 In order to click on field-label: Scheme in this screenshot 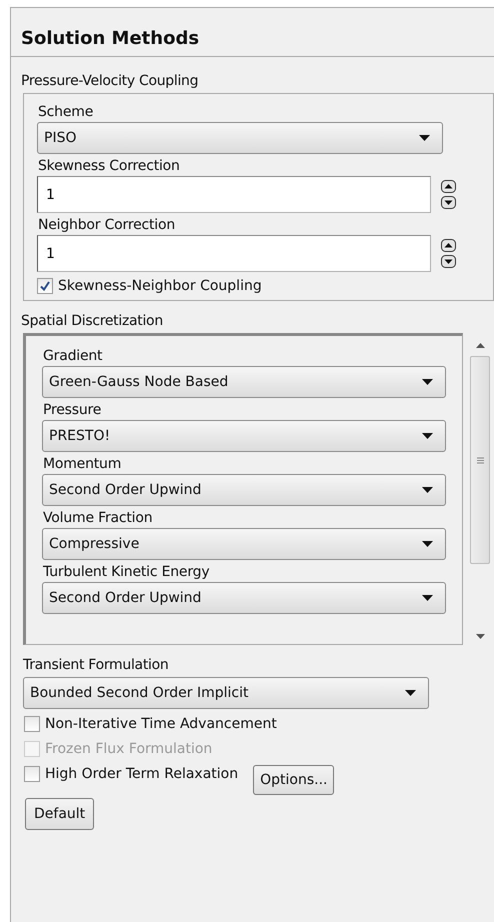, I will do `click(65, 112)`.